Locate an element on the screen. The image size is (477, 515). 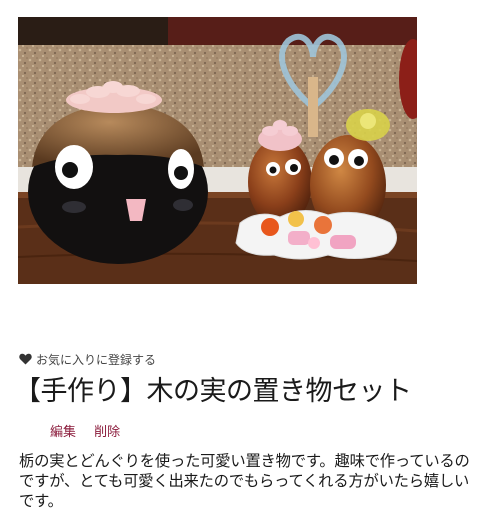
favorite-label: お気に入りに登録する is located at coordinates (96, 359).